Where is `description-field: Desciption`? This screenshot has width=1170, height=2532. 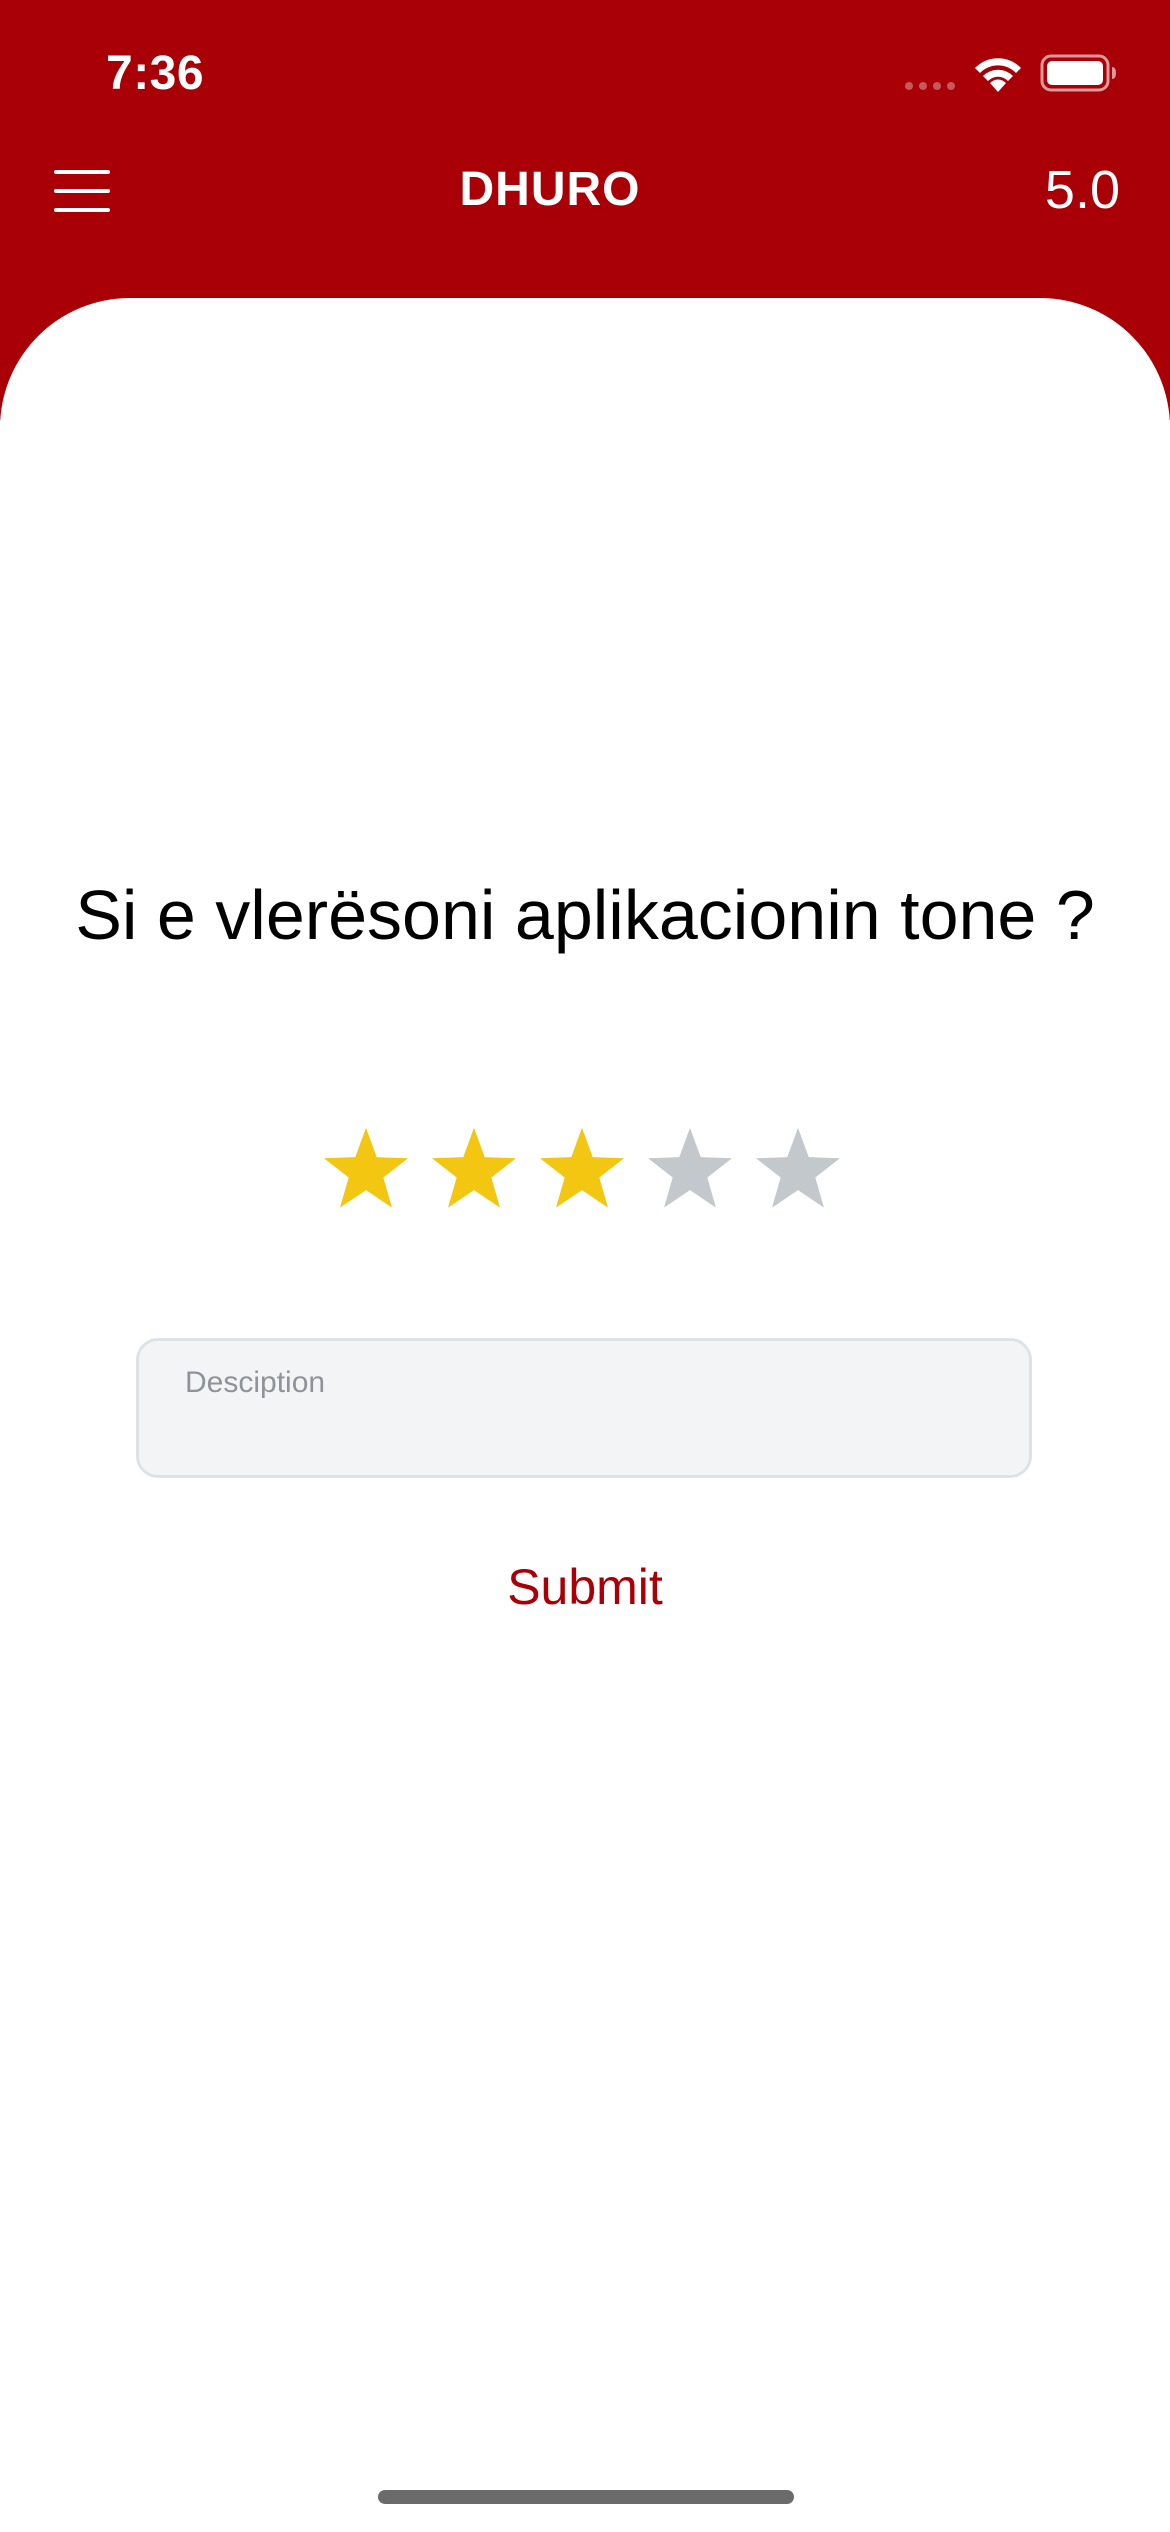
description-field: Desciption is located at coordinates (584, 1408).